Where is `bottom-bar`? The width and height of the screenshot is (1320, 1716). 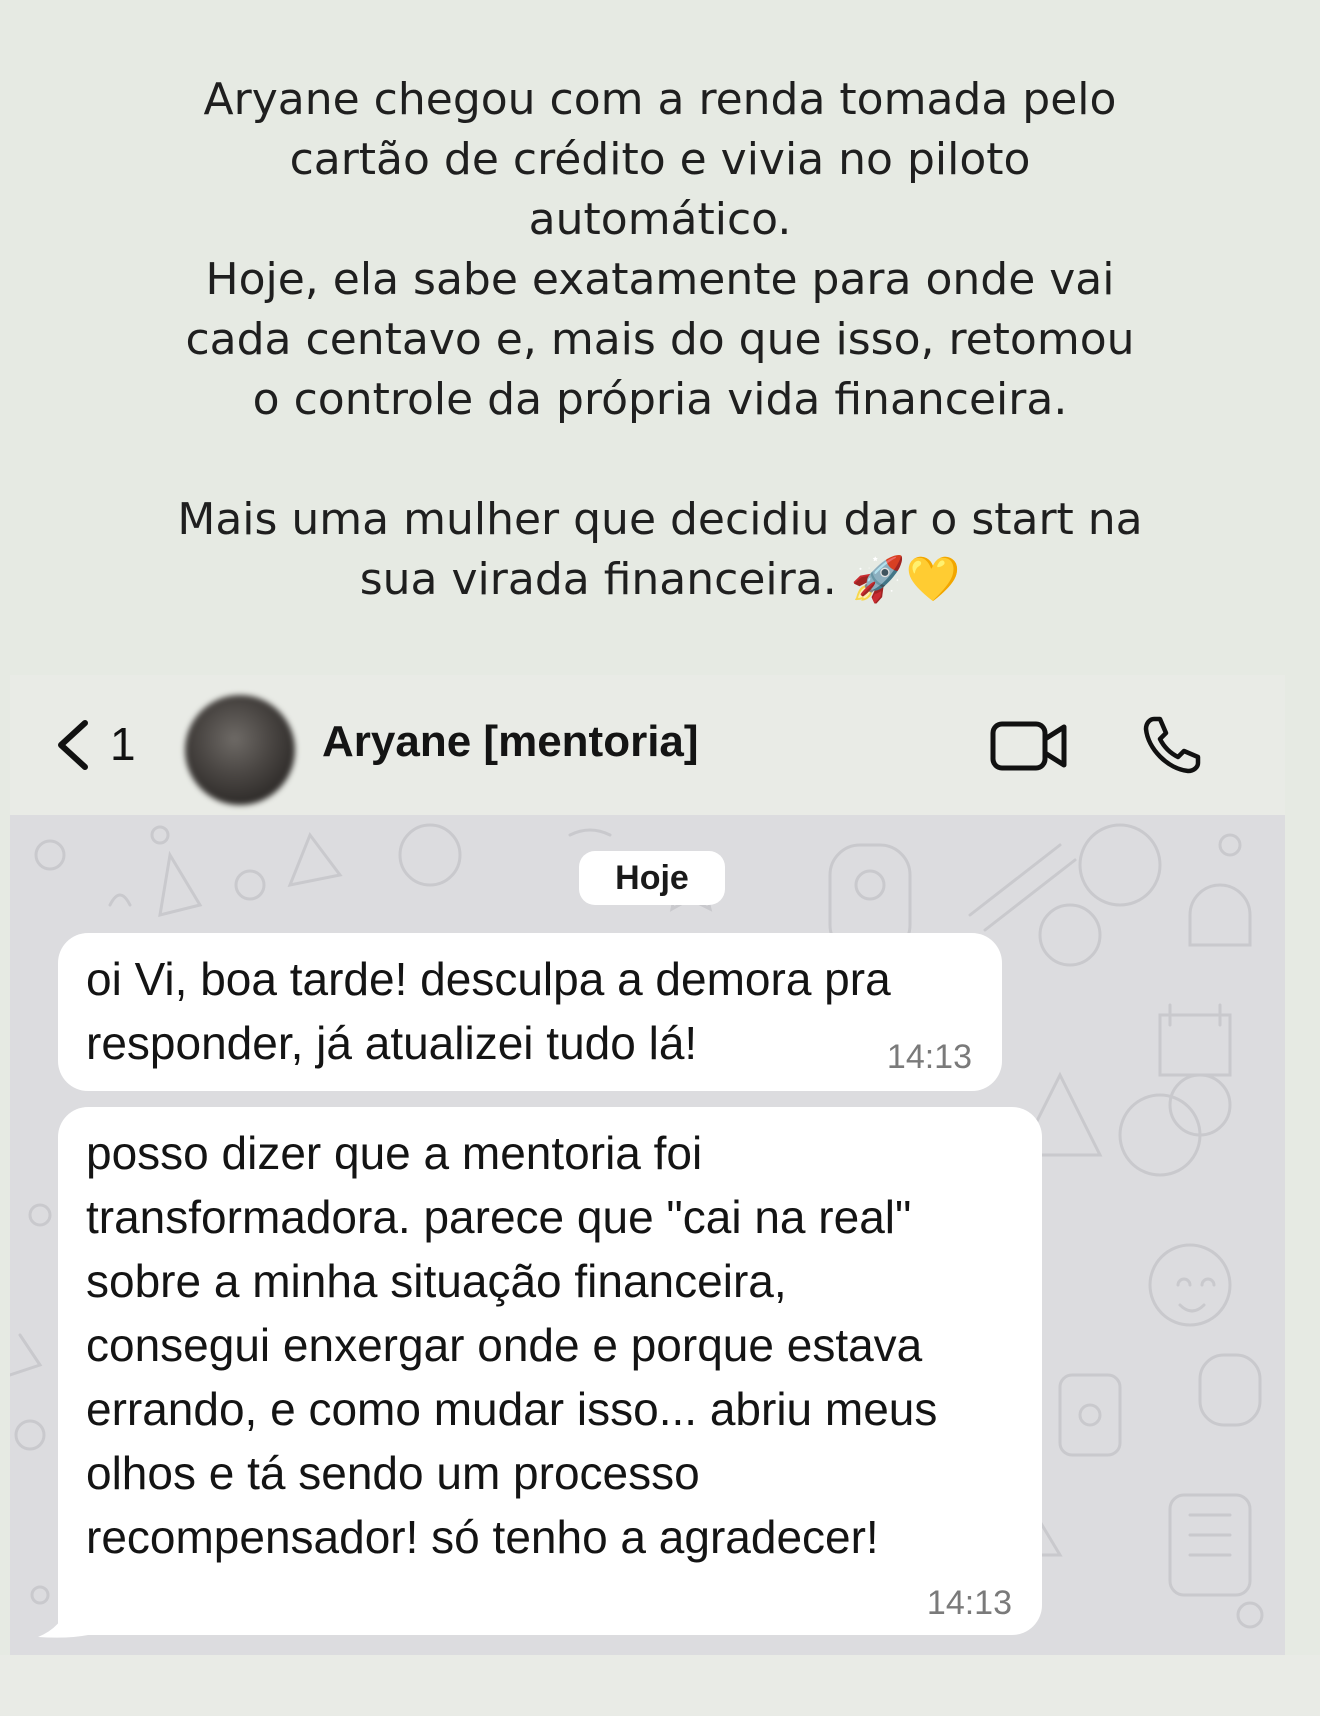 bottom-bar is located at coordinates (660, 1685).